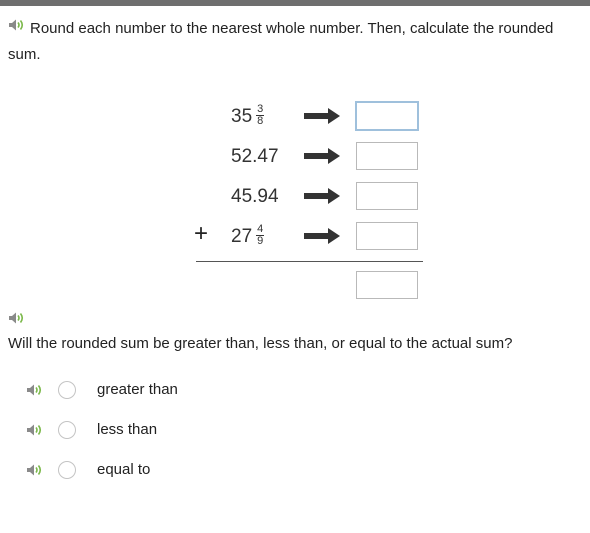 Image resolution: width=590 pixels, height=533 pixels. I want to click on addend-4-denominator: 9, so click(260, 241).